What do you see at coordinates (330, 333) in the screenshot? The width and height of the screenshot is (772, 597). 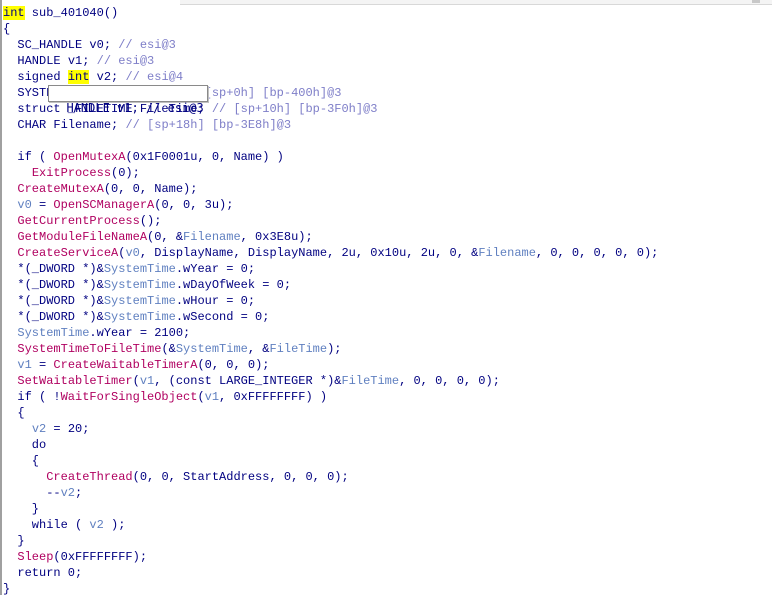 I see `code-line: SystemTime.wYear = 2100;` at bounding box center [330, 333].